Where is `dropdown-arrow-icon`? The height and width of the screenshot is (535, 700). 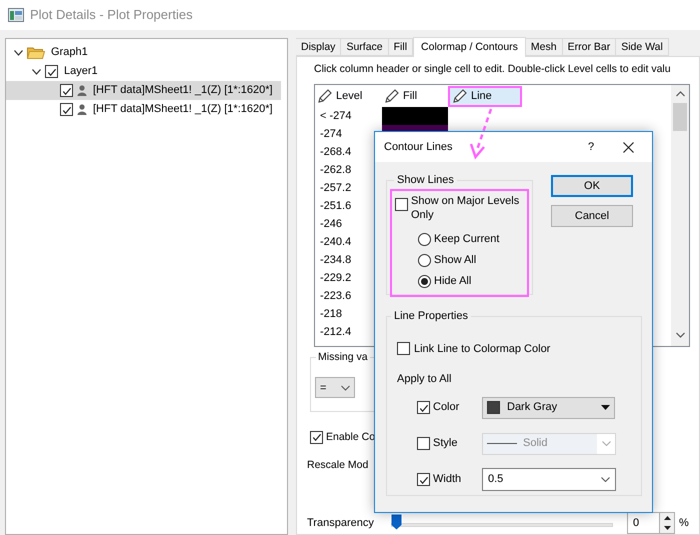
dropdown-arrow-icon is located at coordinates (605, 407).